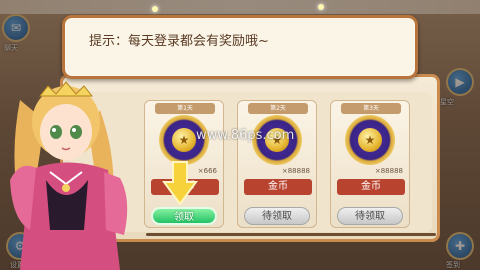 This screenshot has width=480, height=270. Describe the element at coordinates (371, 108) in the screenshot. I see `card-title: 第3天` at that location.